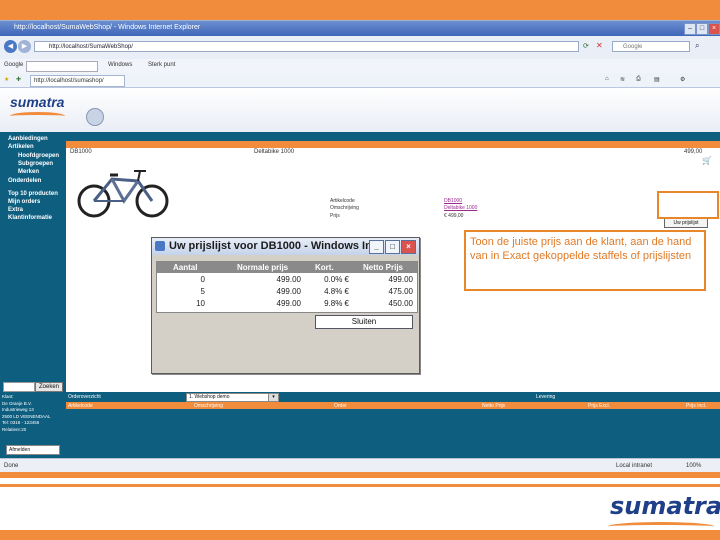 The width and height of the screenshot is (720, 540). I want to click on refresh-icon: ⟳, so click(586, 46).